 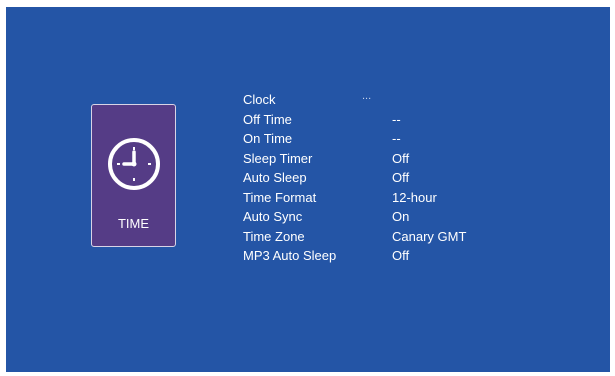 What do you see at coordinates (383, 237) in the screenshot?
I see `setting-row-time-zone: Time Zone Canary GMT` at bounding box center [383, 237].